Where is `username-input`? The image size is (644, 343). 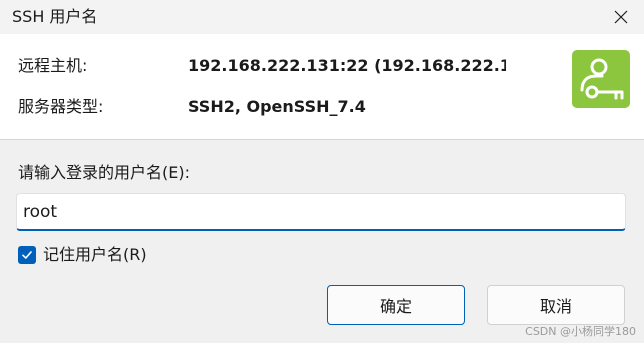
username-input is located at coordinates (321, 212).